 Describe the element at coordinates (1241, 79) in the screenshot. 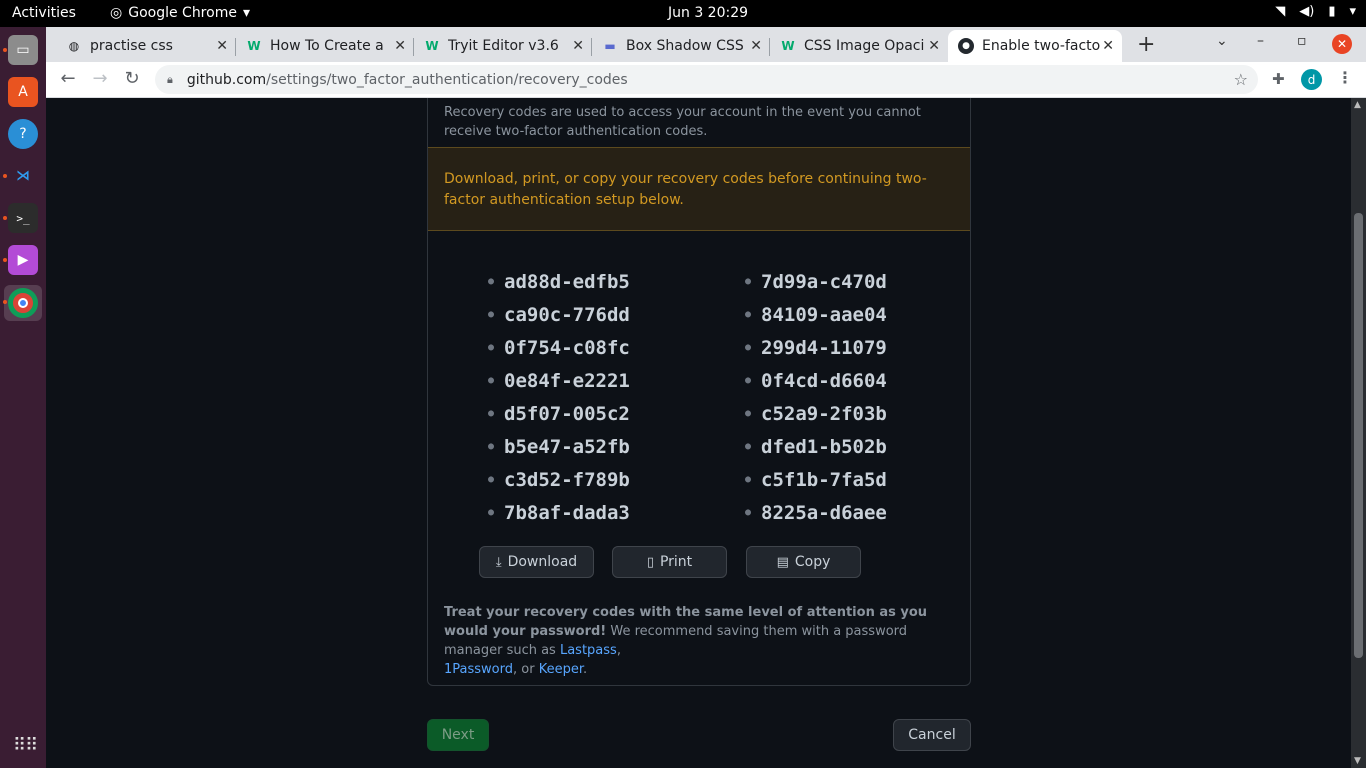

I see `bookmark-star-icon: ☆` at that location.